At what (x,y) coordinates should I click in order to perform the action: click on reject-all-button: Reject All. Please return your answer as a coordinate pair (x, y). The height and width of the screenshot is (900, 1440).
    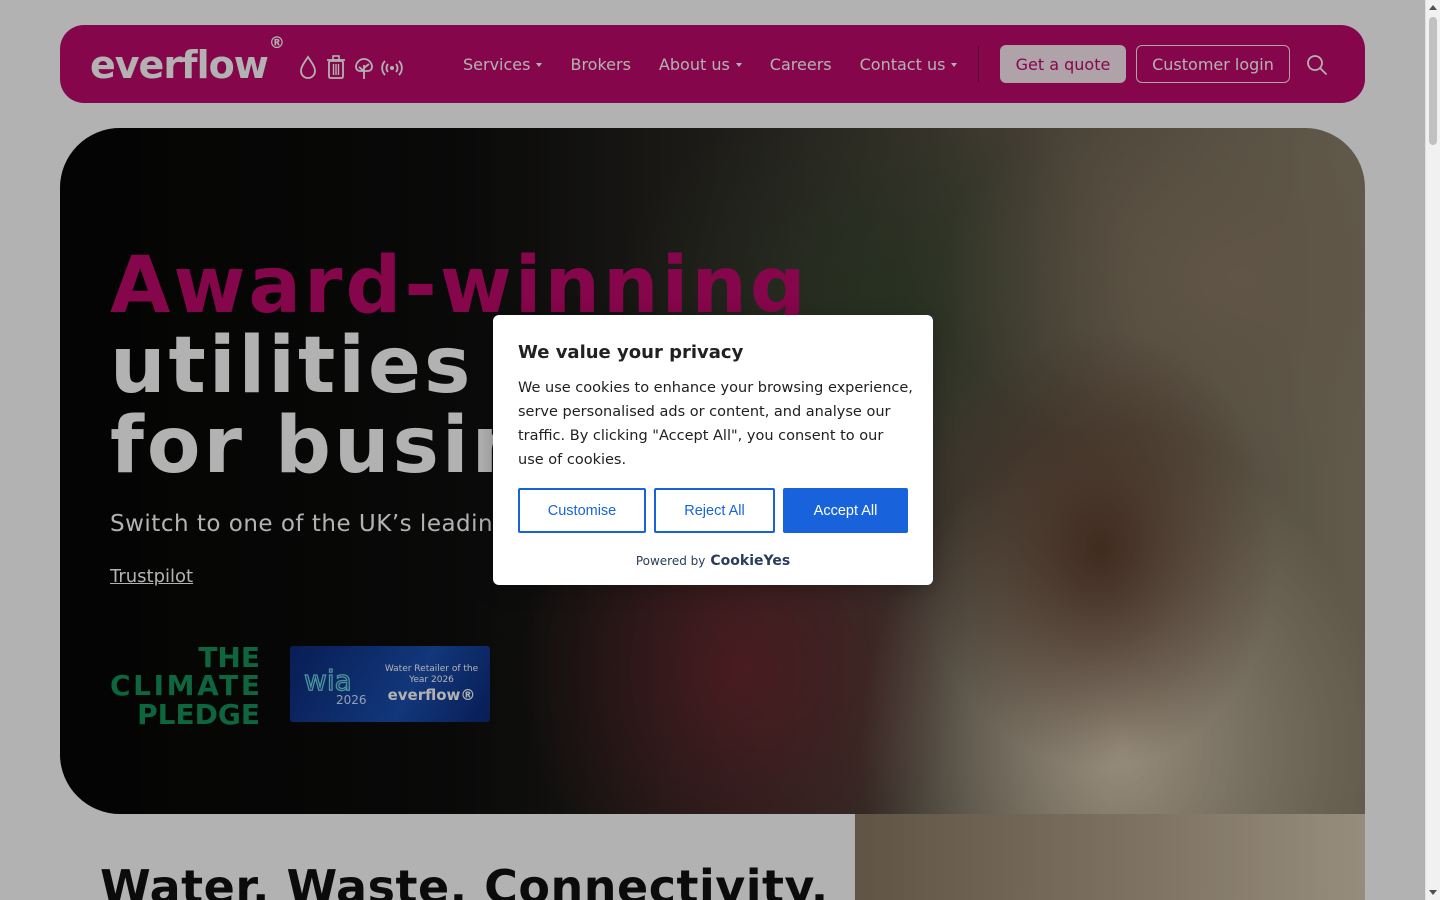
    Looking at the image, I should click on (714, 510).